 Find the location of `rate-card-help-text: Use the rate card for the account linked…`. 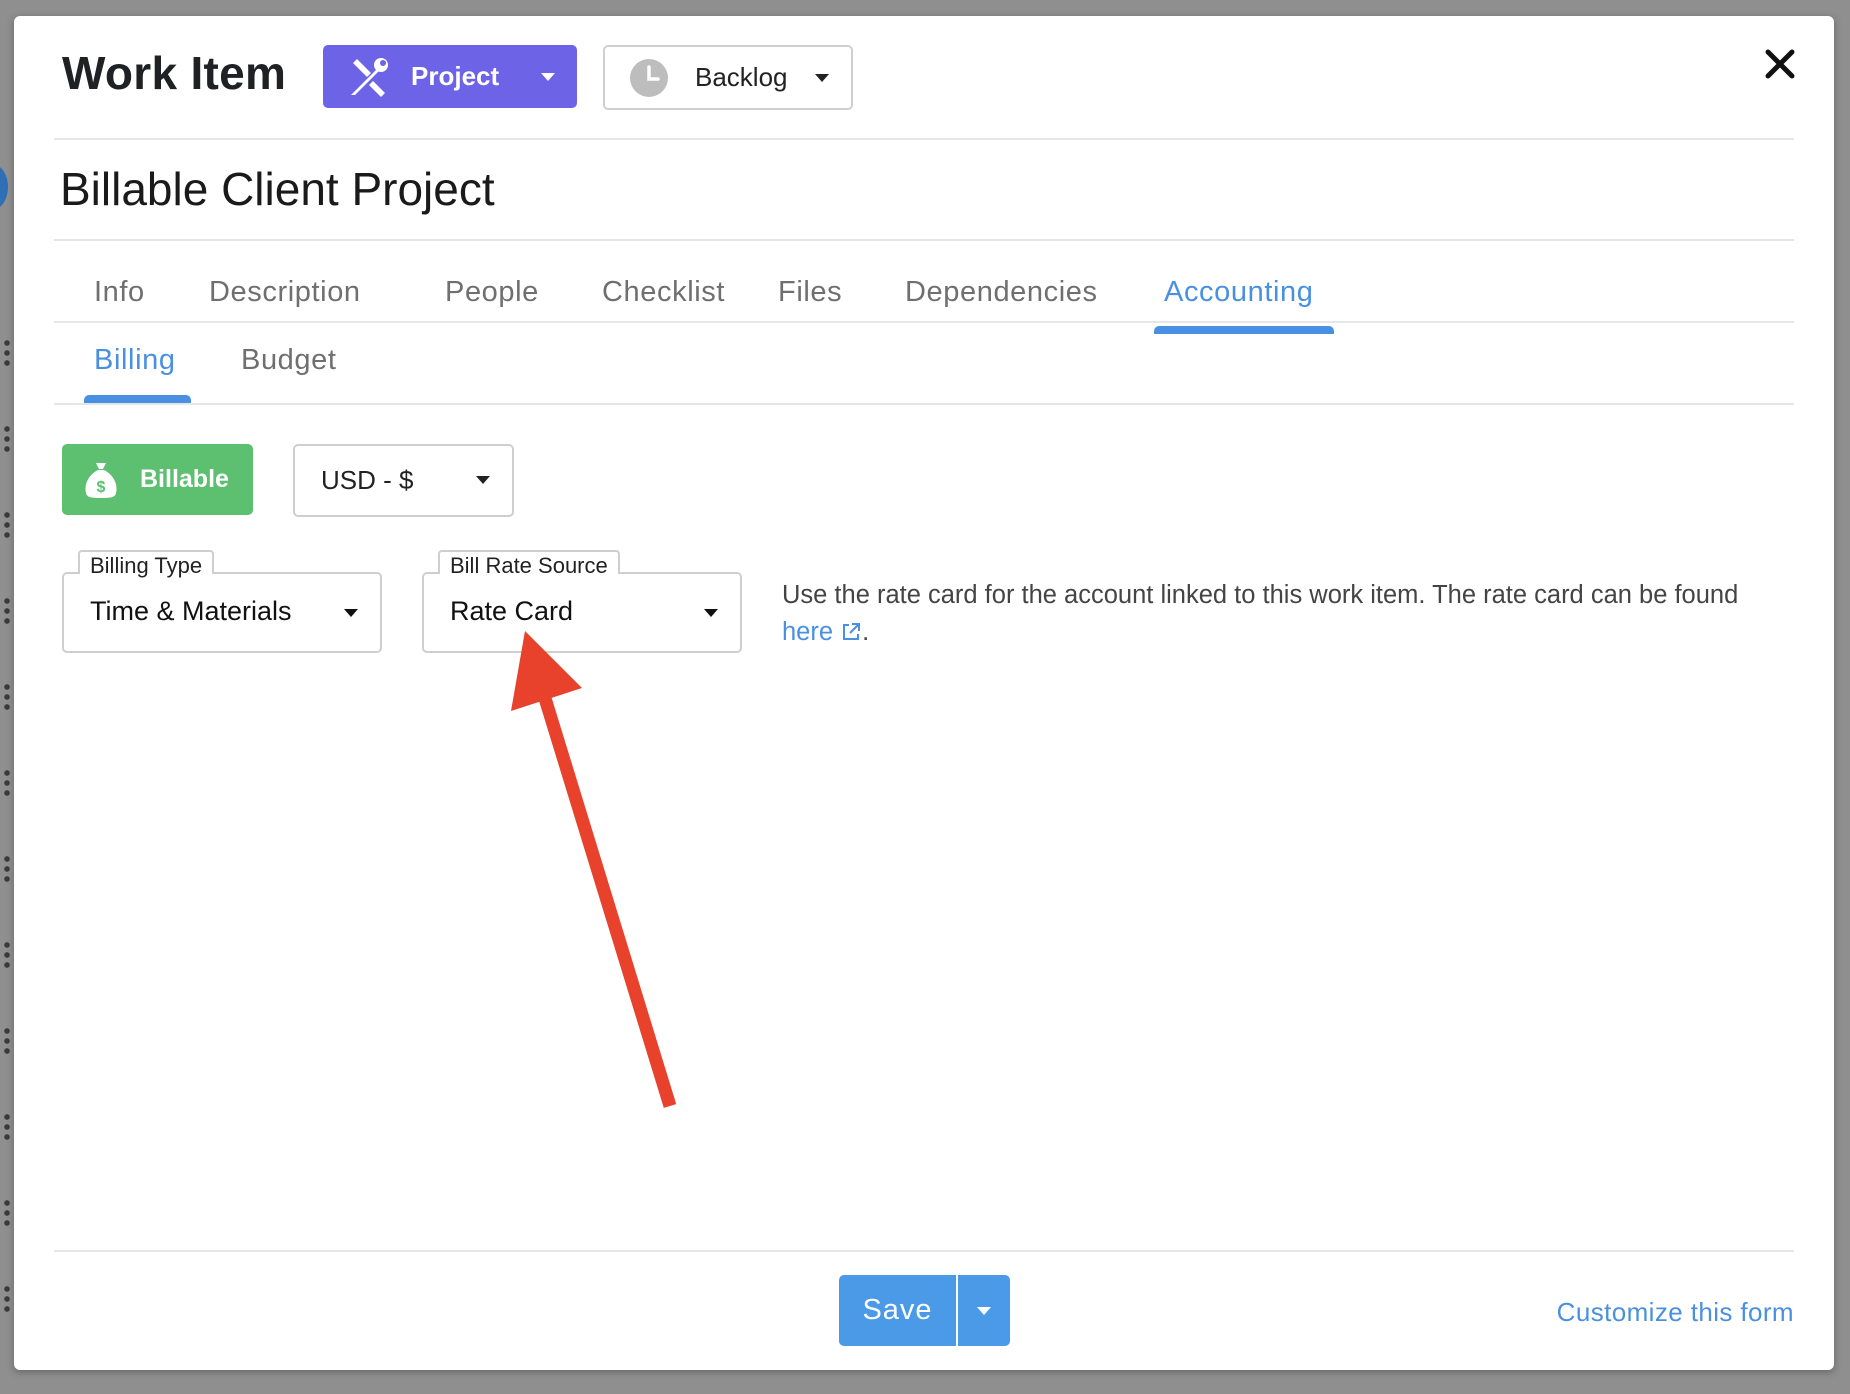

rate-card-help-text: Use the rate card for the account linked… is located at coordinates (1282, 614).